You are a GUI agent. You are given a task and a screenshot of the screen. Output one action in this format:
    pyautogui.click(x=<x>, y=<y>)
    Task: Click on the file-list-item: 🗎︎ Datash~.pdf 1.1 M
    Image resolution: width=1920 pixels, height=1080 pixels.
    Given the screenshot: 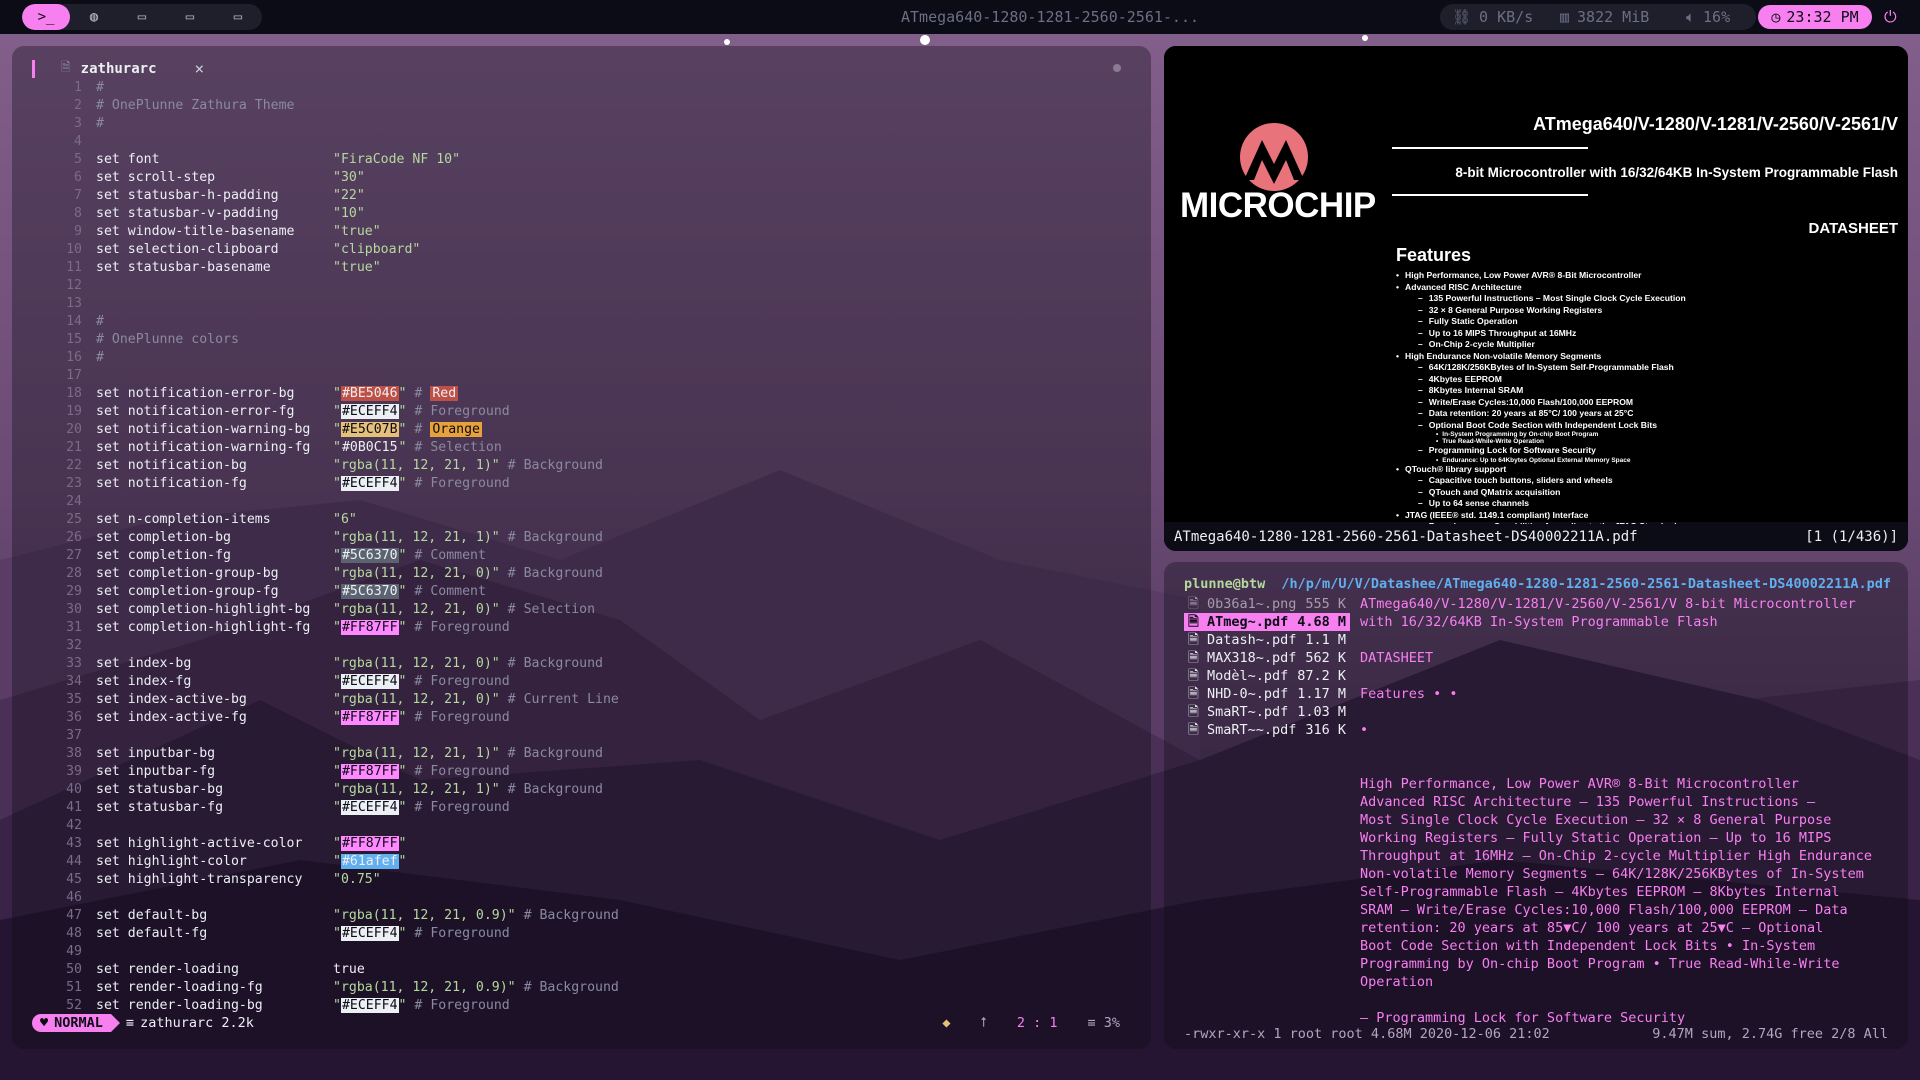 What is the action you would take?
    pyautogui.click(x=1267, y=640)
    